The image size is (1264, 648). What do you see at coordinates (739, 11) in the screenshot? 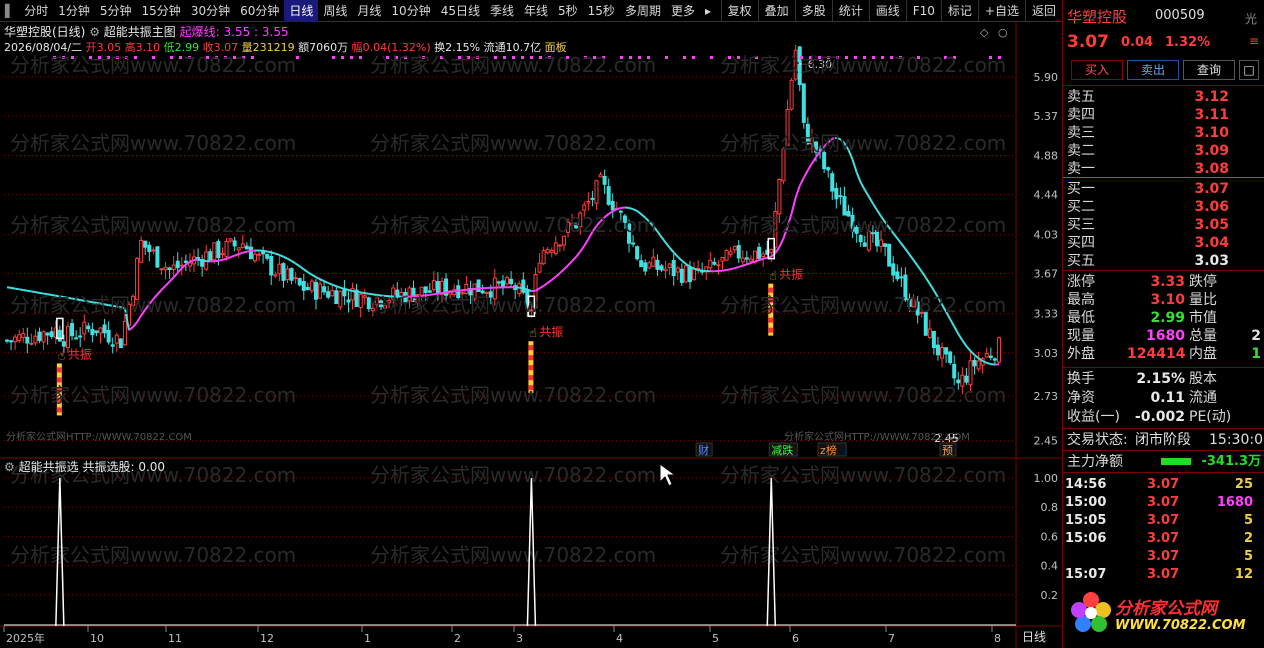
I see `toolbar-action-0: 复权` at bounding box center [739, 11].